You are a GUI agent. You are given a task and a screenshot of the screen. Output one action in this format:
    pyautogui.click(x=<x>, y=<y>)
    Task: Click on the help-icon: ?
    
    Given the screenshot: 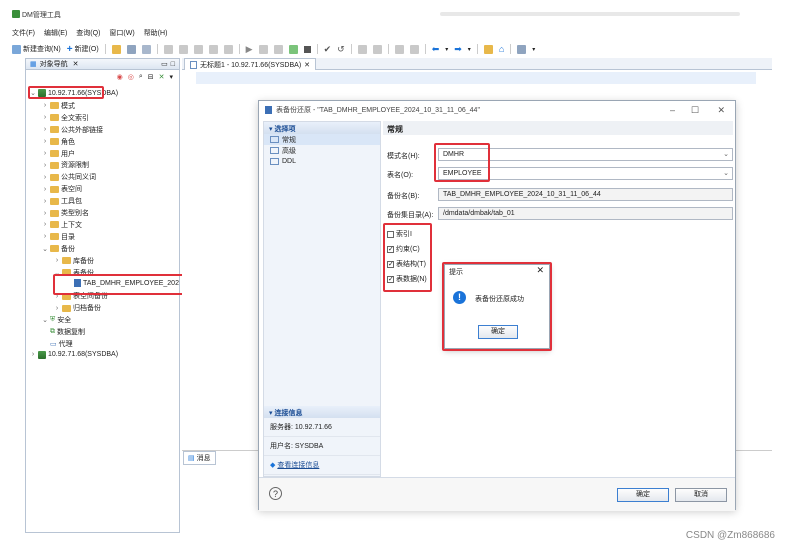 What is the action you would take?
    pyautogui.click(x=275, y=493)
    